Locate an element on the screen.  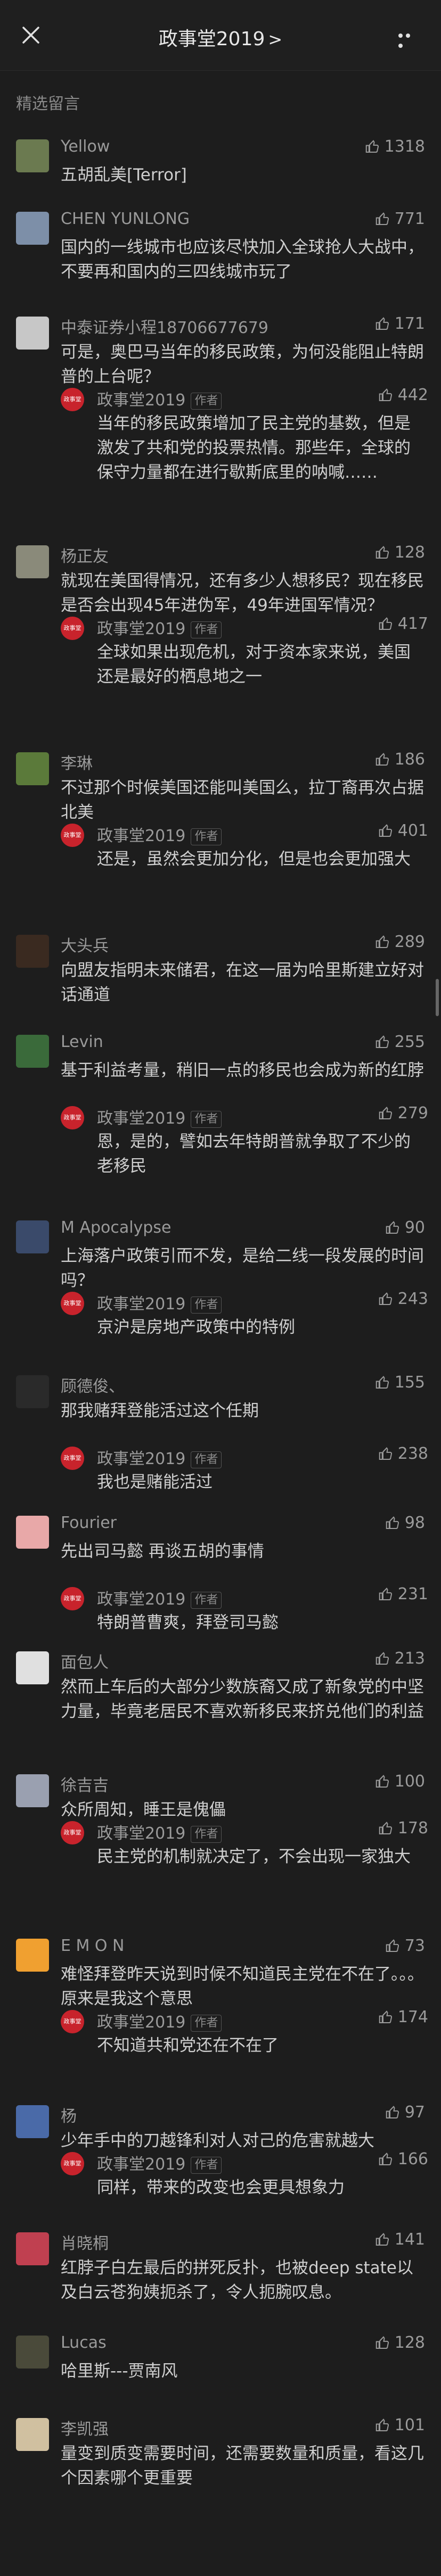
like-count: 231 is located at coordinates (412, 1594).